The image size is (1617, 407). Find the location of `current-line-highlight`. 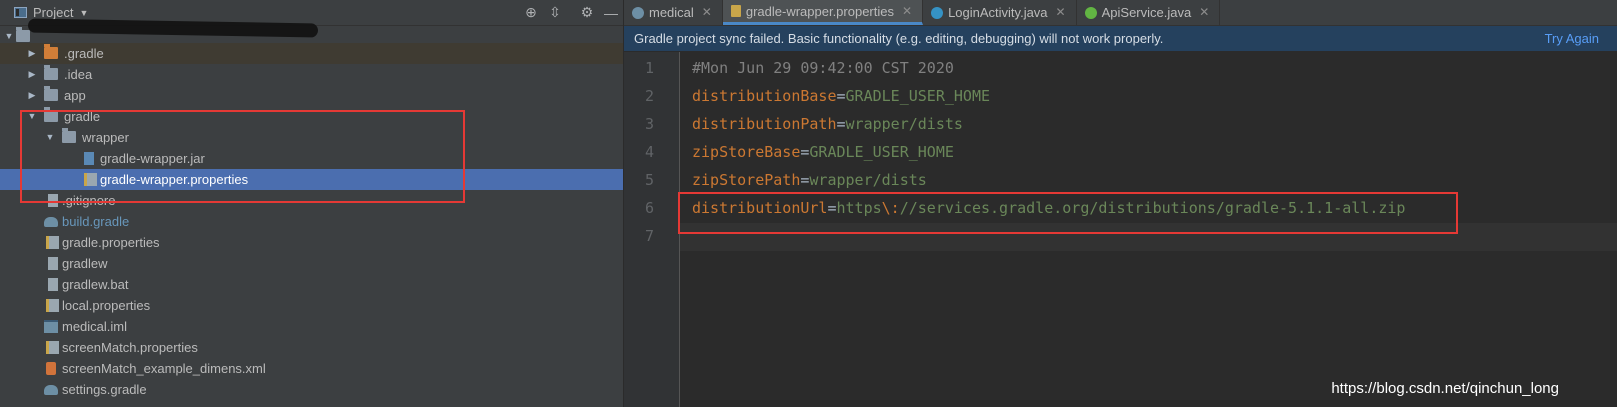

current-line-highlight is located at coordinates (1148, 237).